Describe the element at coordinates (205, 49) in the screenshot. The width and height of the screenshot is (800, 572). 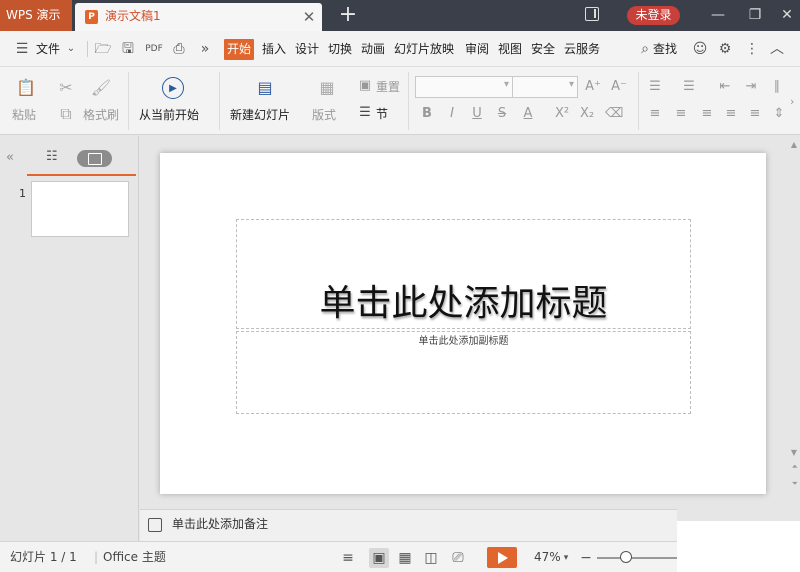
I see `more-quick-access-icon: »` at that location.